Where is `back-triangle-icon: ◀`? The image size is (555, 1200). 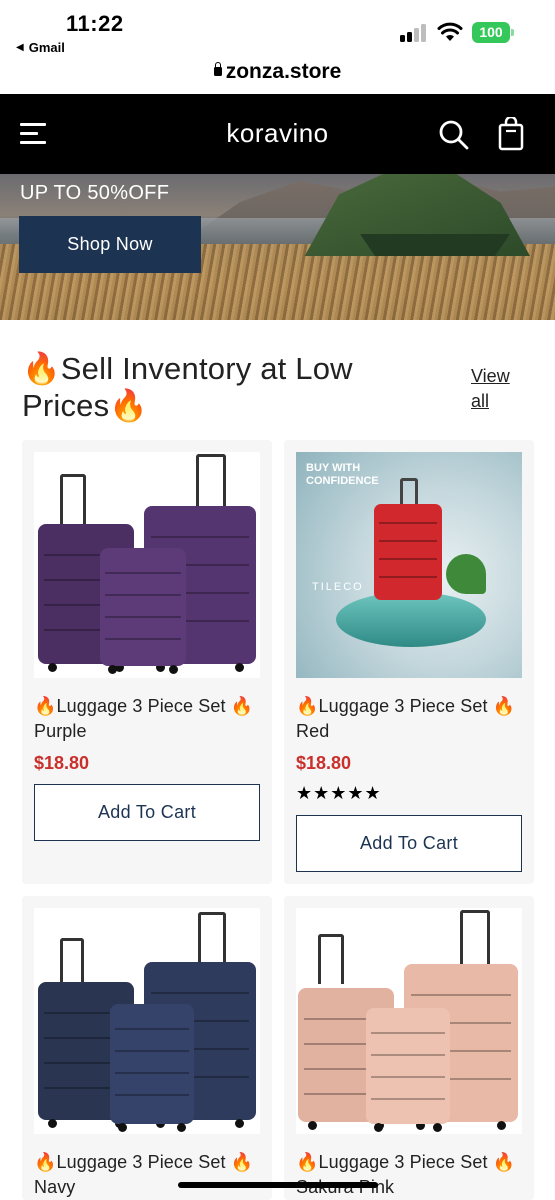 back-triangle-icon: ◀ is located at coordinates (20, 47).